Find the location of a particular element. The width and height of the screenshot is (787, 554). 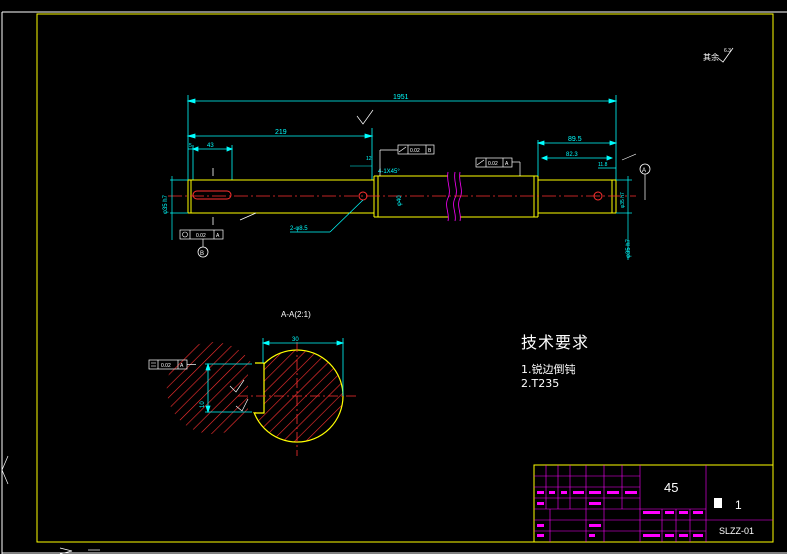

roughness-note-label: 其余 is located at coordinates (711, 57).